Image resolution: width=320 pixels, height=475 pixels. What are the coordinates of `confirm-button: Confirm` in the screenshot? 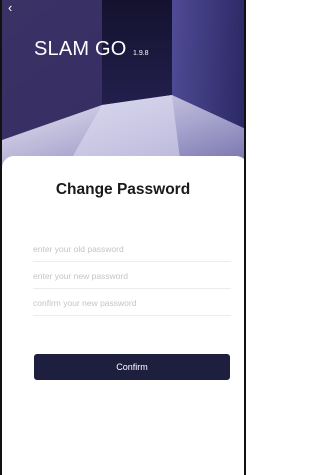 It's located at (132, 367).